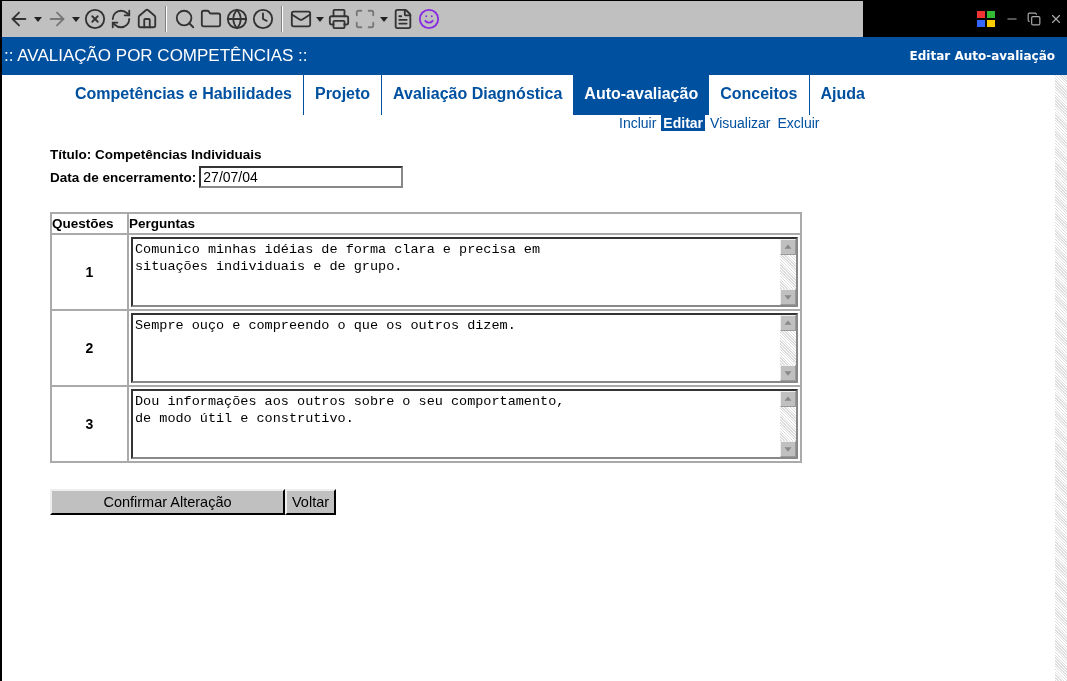 The width and height of the screenshot is (1067, 681). I want to click on question-text-area: Dou informações aos outros sobre o seu comportamento, de modo útil e construtivo., so click(464, 424).